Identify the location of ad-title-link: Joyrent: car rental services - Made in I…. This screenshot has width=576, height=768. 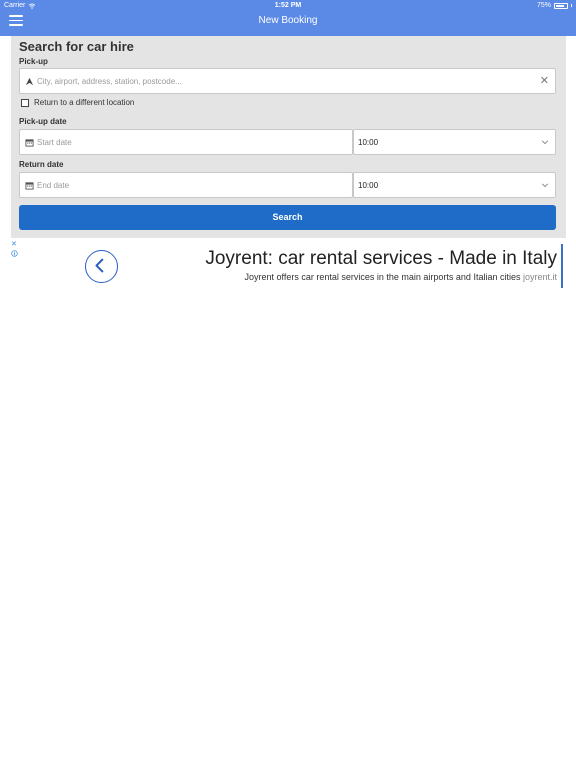
(381, 259).